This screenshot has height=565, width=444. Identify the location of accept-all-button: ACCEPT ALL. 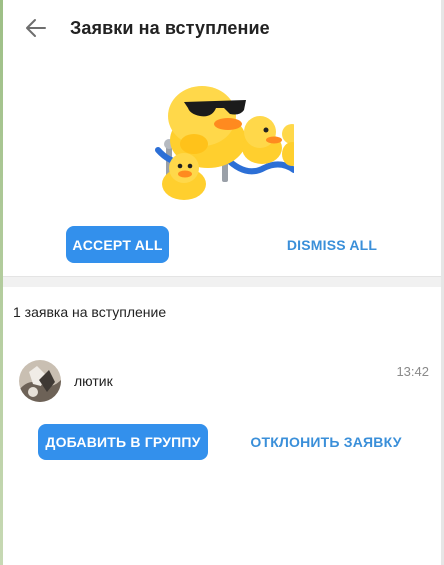
(117, 244).